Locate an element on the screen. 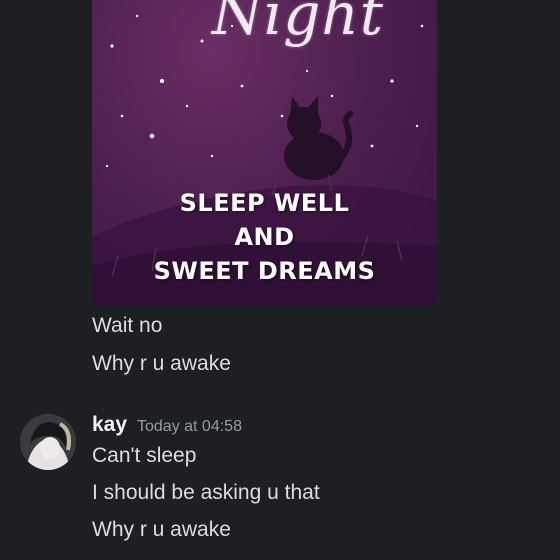 This screenshot has height=560, width=560. username: kay is located at coordinates (109, 425).